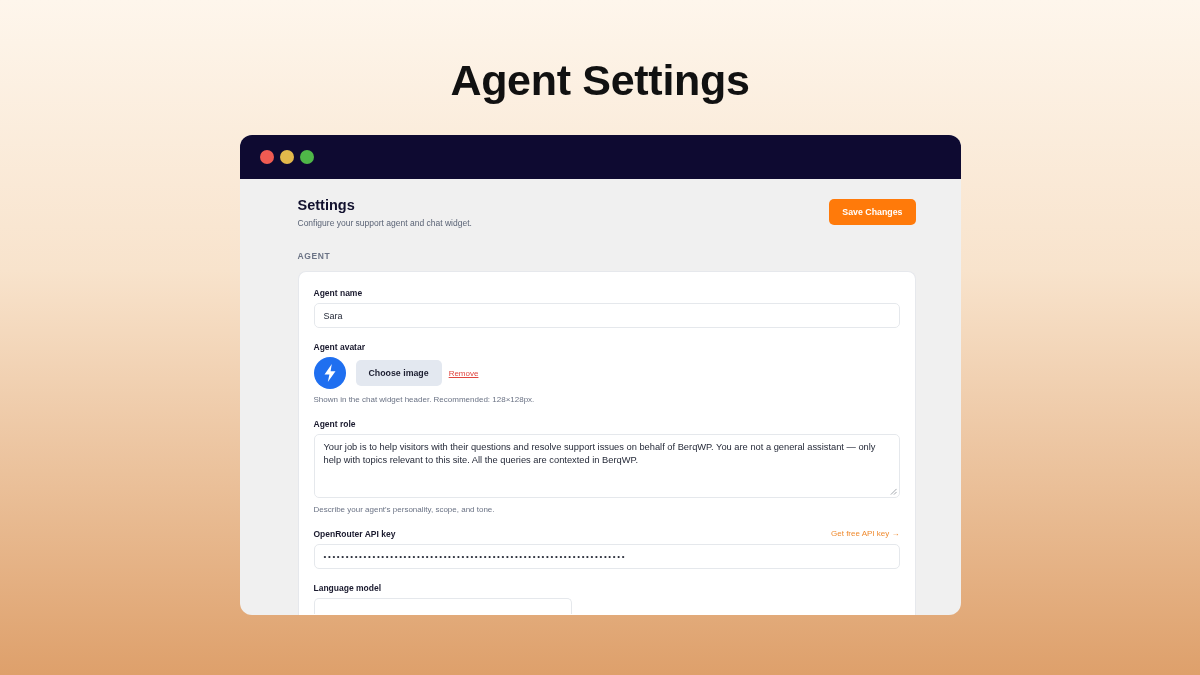 This screenshot has height=675, width=1200. I want to click on settings-title: Settings, so click(326, 205).